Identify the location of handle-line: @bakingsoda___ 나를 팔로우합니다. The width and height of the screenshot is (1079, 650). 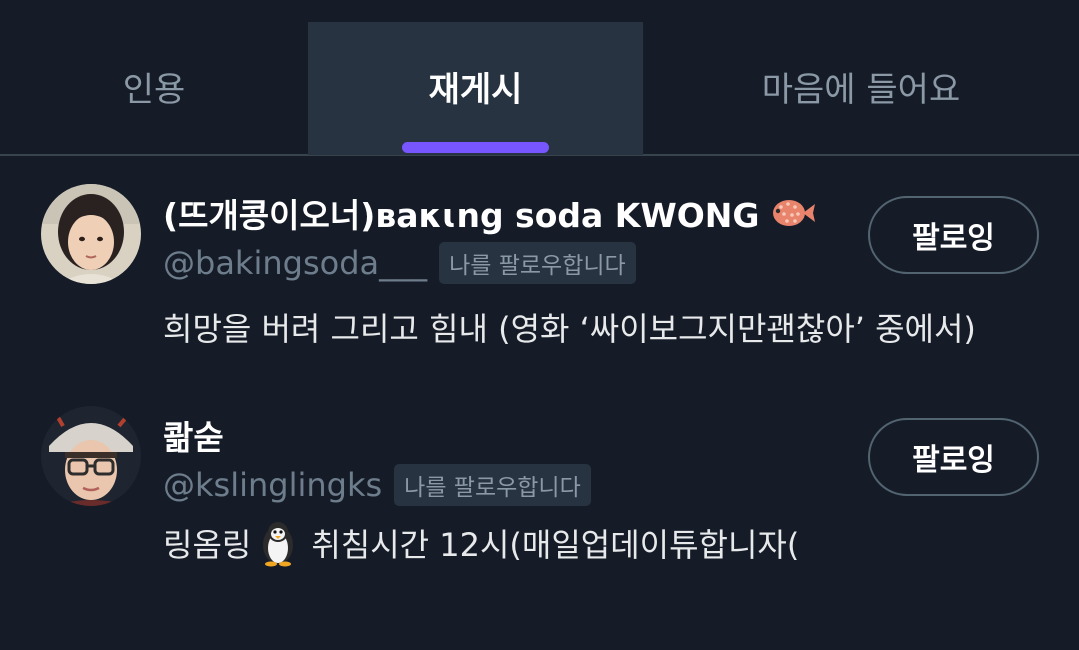
(399, 263).